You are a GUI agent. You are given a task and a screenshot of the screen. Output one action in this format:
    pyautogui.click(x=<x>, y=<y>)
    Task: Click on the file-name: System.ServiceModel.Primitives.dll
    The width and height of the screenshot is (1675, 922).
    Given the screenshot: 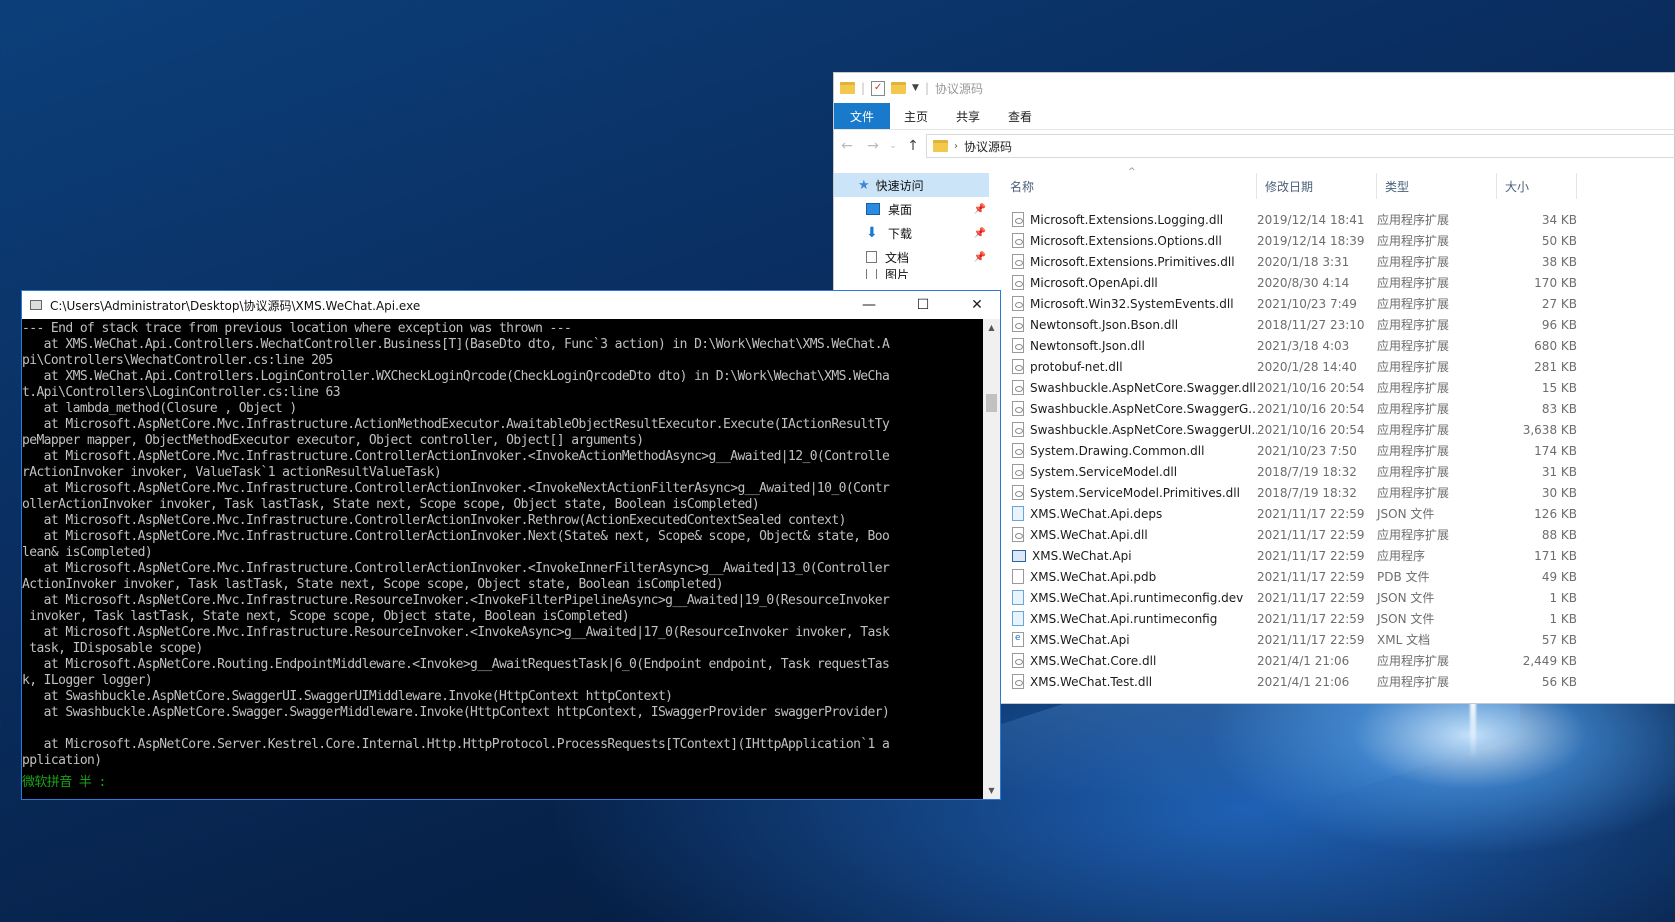 What is the action you would take?
    pyautogui.click(x=1135, y=492)
    